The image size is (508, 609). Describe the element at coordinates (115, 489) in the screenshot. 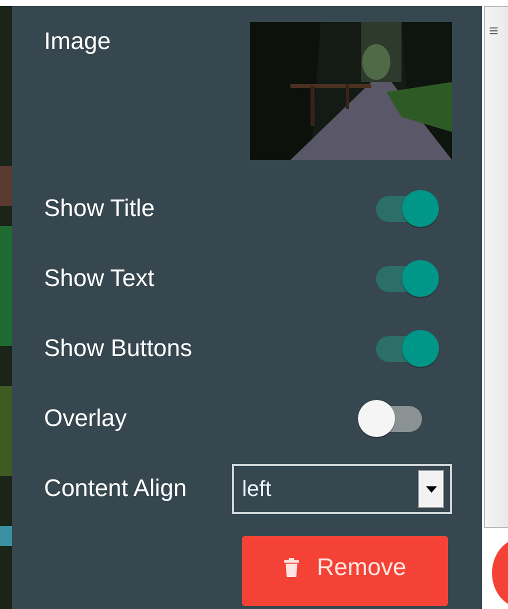

I see `field-label: Content Align` at that location.